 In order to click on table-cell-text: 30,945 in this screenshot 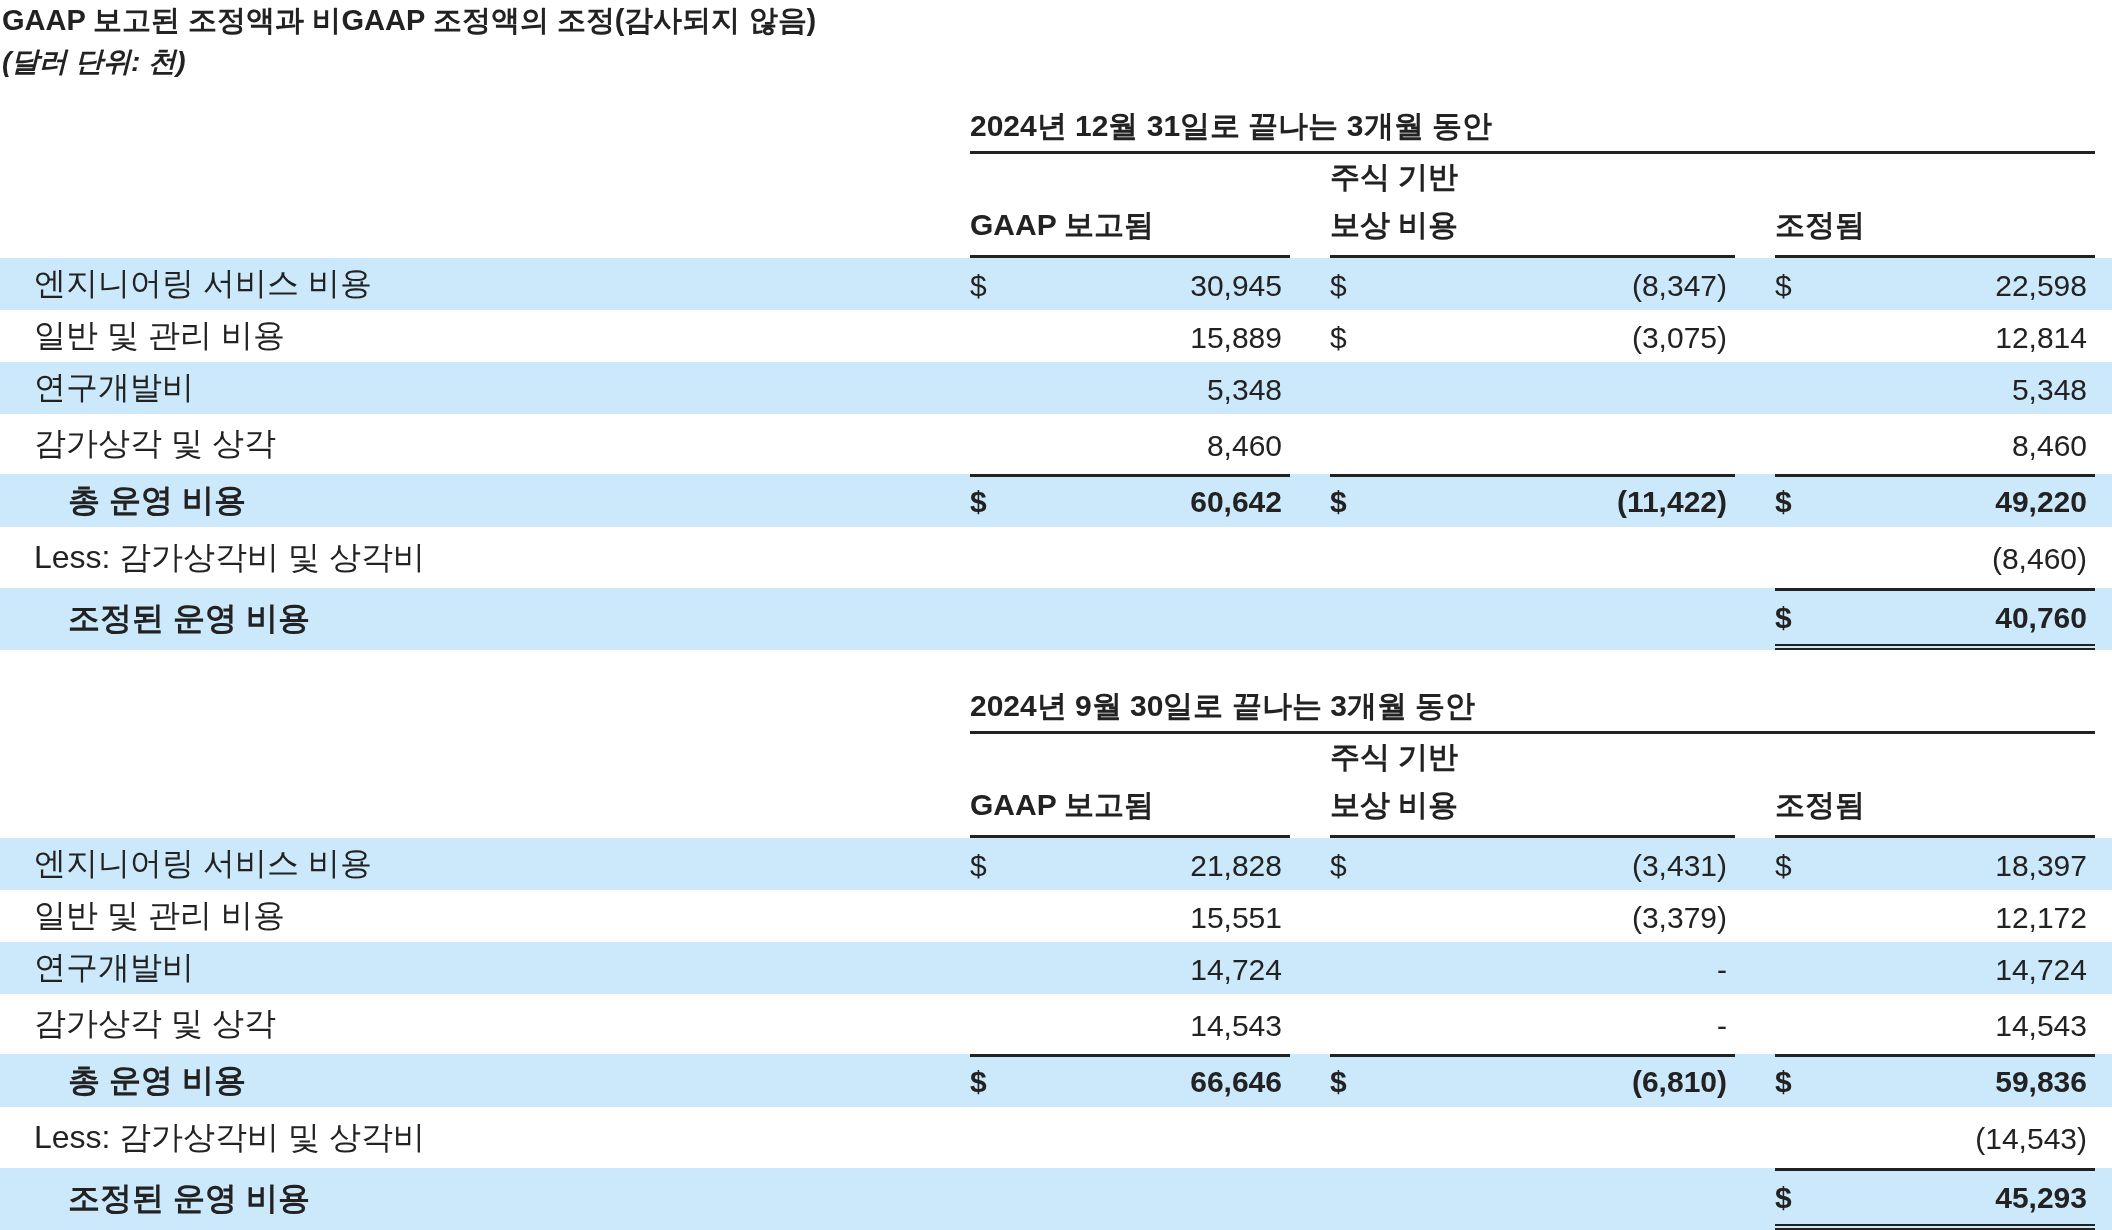, I will do `click(1236, 285)`.